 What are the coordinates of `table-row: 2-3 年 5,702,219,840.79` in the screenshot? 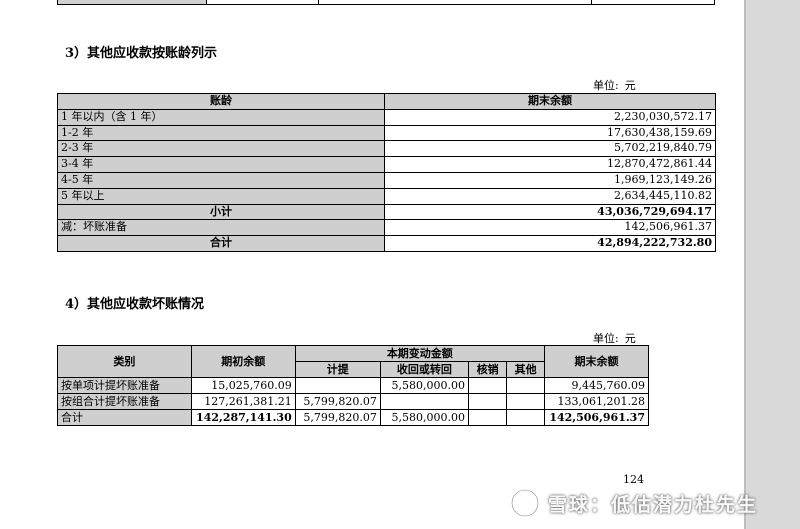 It's located at (386, 149).